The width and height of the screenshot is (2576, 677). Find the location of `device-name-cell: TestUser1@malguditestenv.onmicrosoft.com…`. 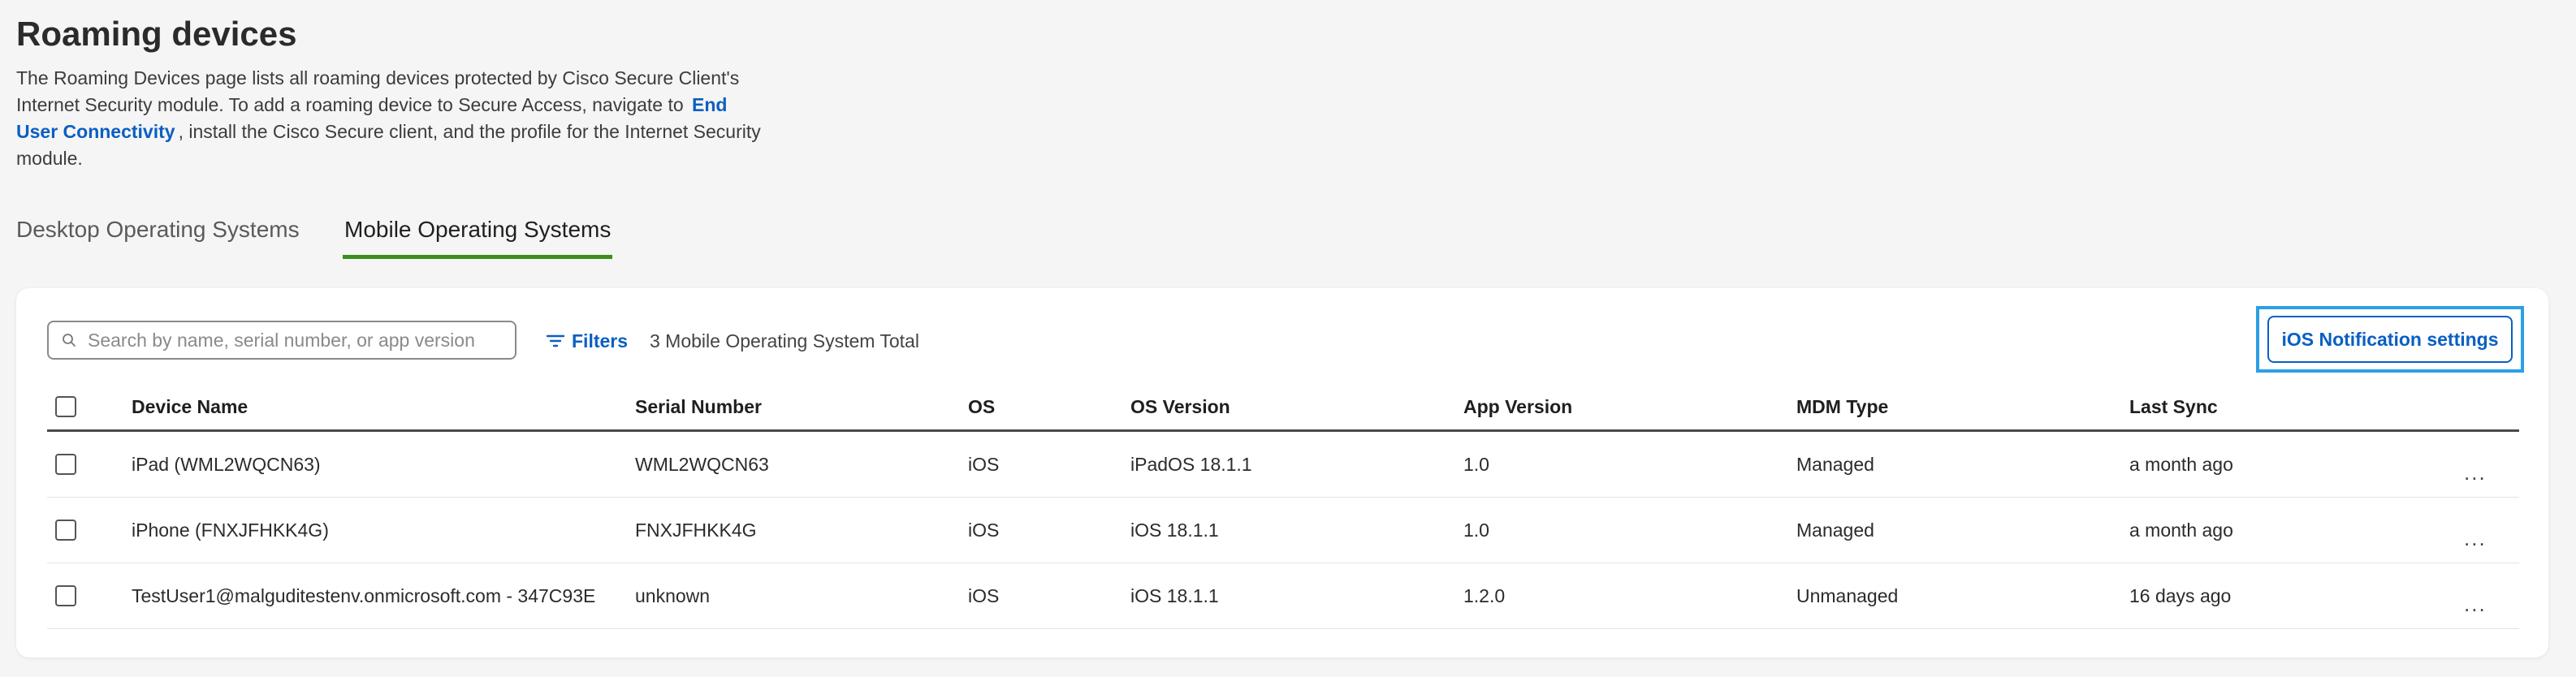

device-name-cell: TestUser1@malguditestenv.onmicrosoft.com… is located at coordinates (364, 595).